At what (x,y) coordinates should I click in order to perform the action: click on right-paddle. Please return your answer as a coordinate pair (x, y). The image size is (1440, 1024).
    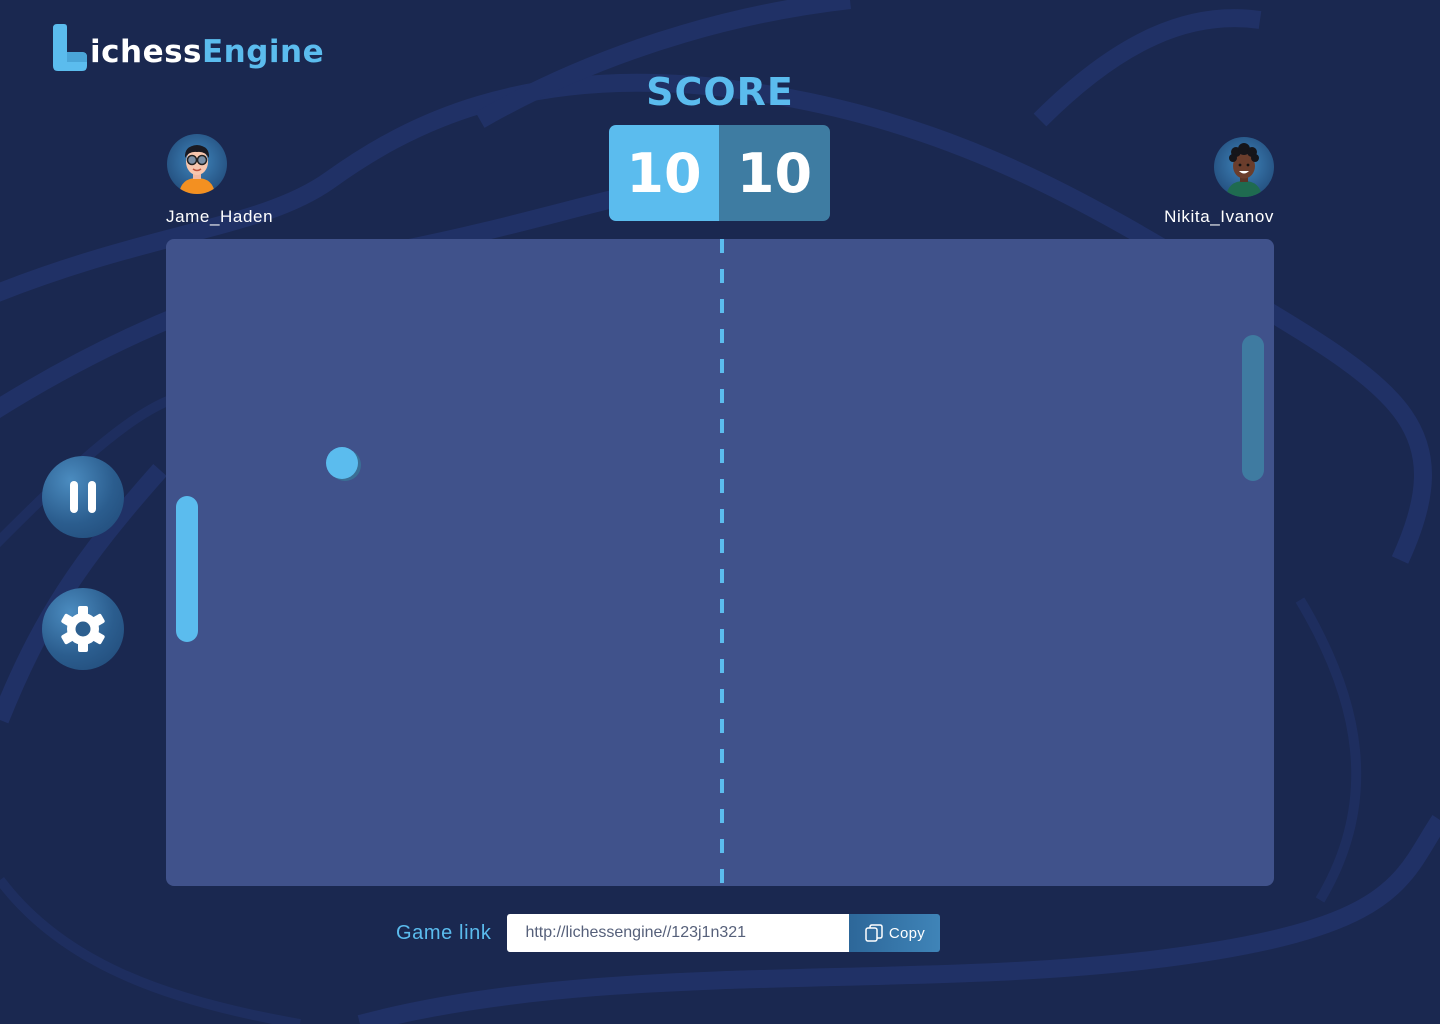
    Looking at the image, I should click on (1253, 408).